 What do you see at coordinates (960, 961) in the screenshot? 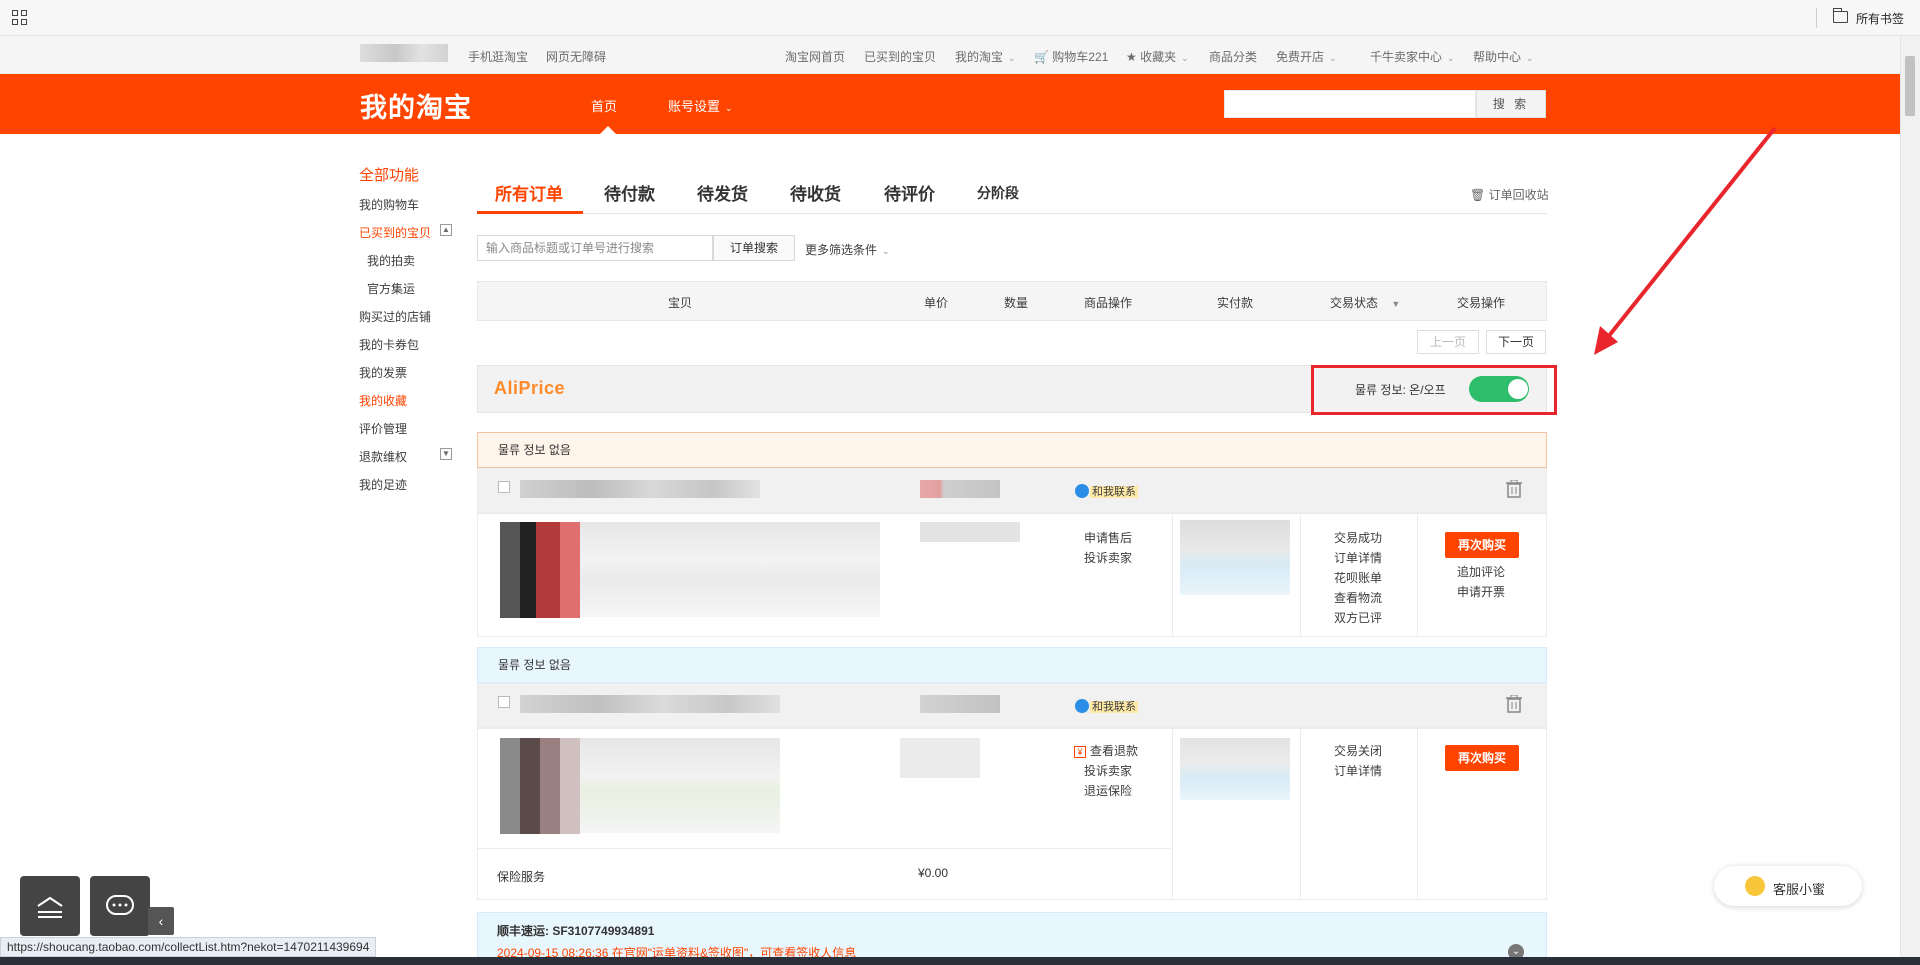
I see `os-taskbar` at bounding box center [960, 961].